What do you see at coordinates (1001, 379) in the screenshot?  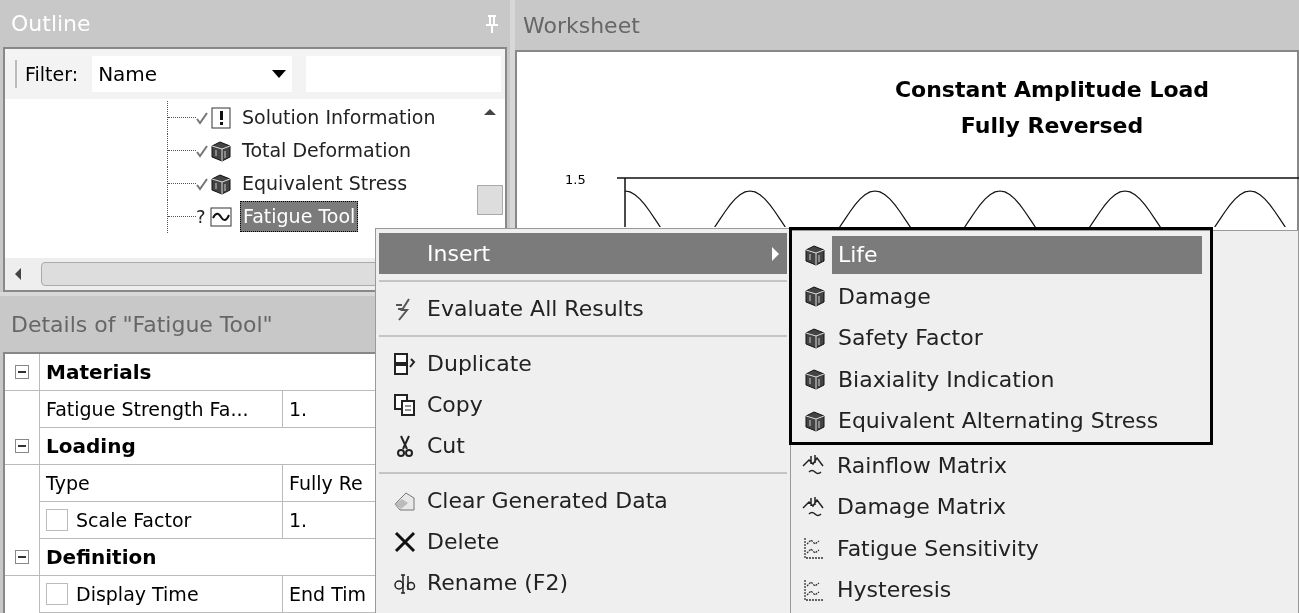 I see `submenu-item: Biaxiality Indication` at bounding box center [1001, 379].